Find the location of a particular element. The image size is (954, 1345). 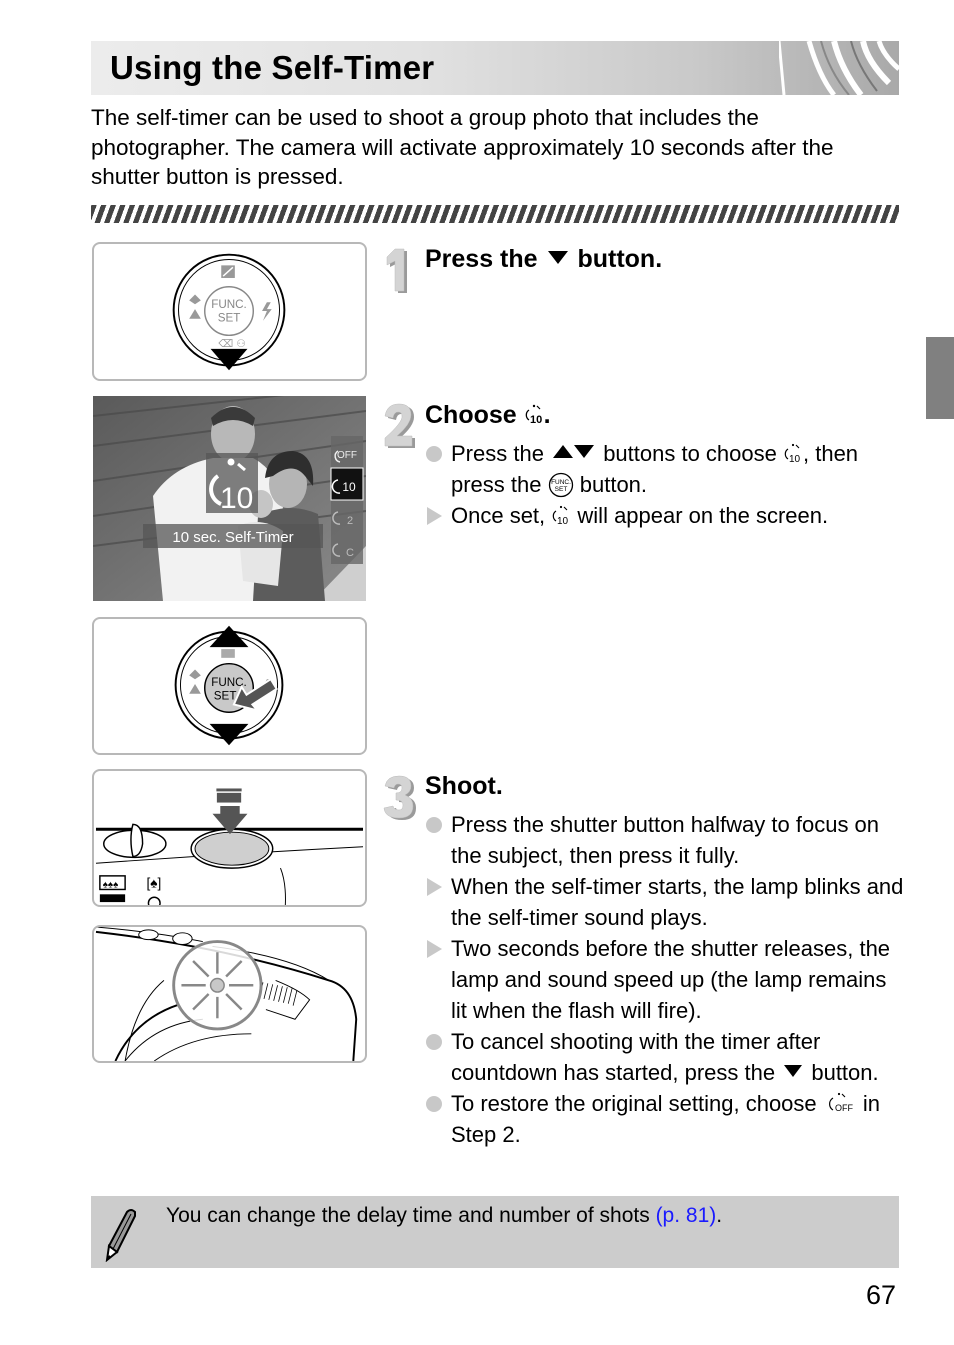

self-timer-lamp is located at coordinates (217, 985).